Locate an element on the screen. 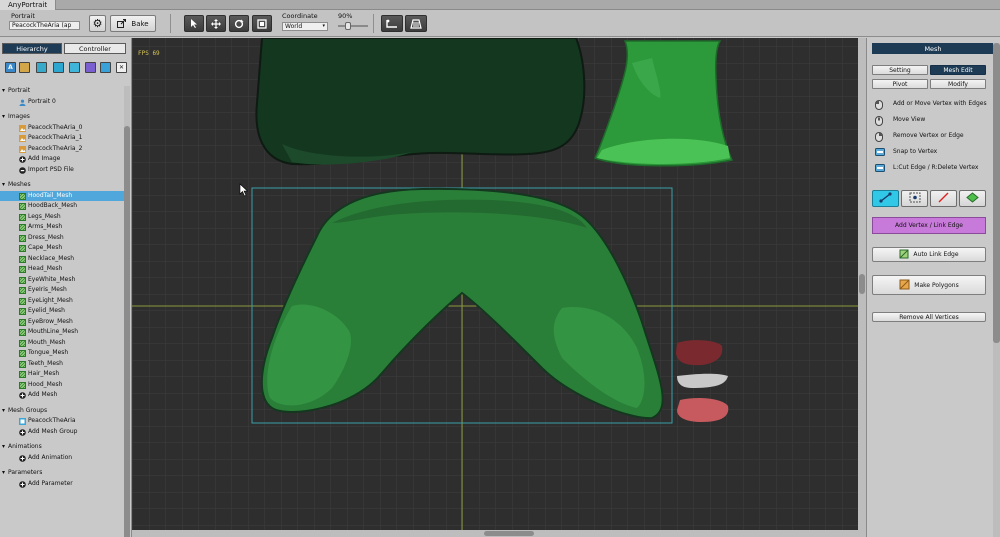  tree-item-add-mesh: Add Mesh is located at coordinates (62, 395).